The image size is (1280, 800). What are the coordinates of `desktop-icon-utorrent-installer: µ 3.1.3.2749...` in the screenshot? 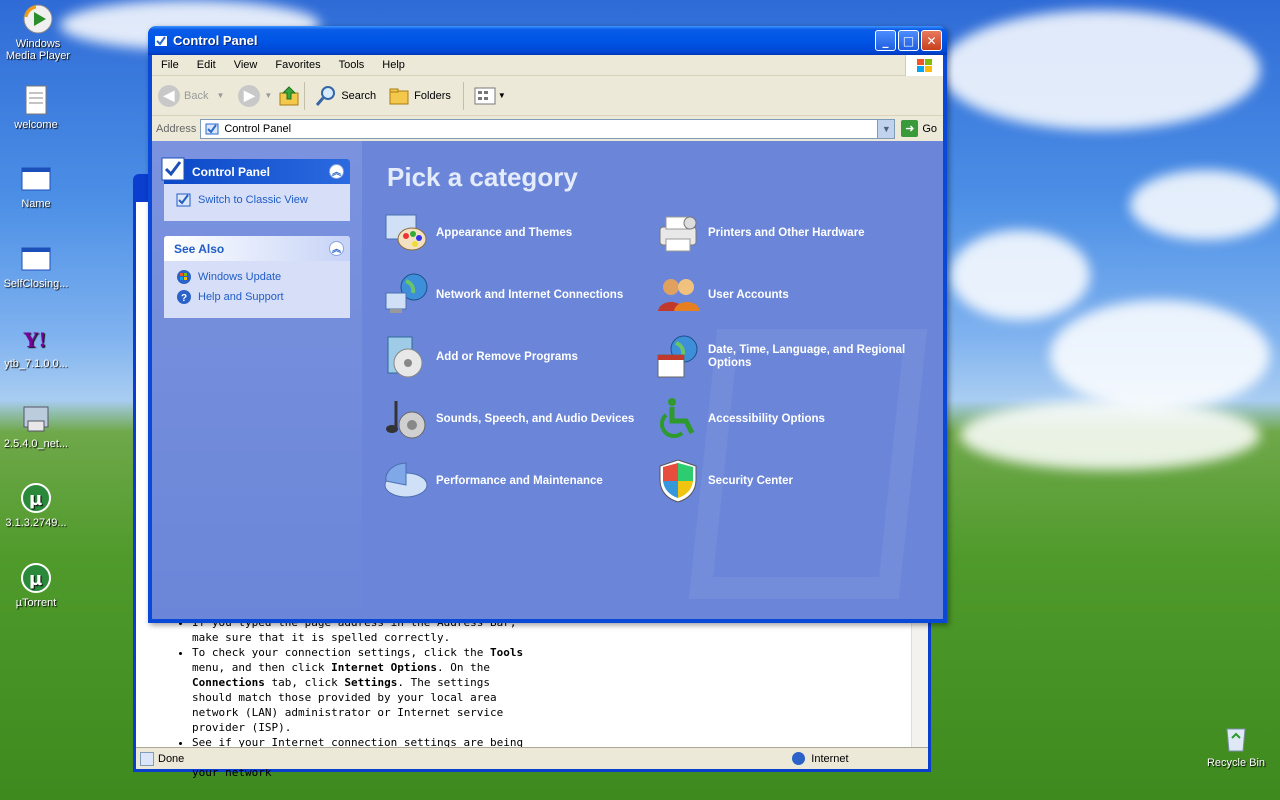 It's located at (37, 506).